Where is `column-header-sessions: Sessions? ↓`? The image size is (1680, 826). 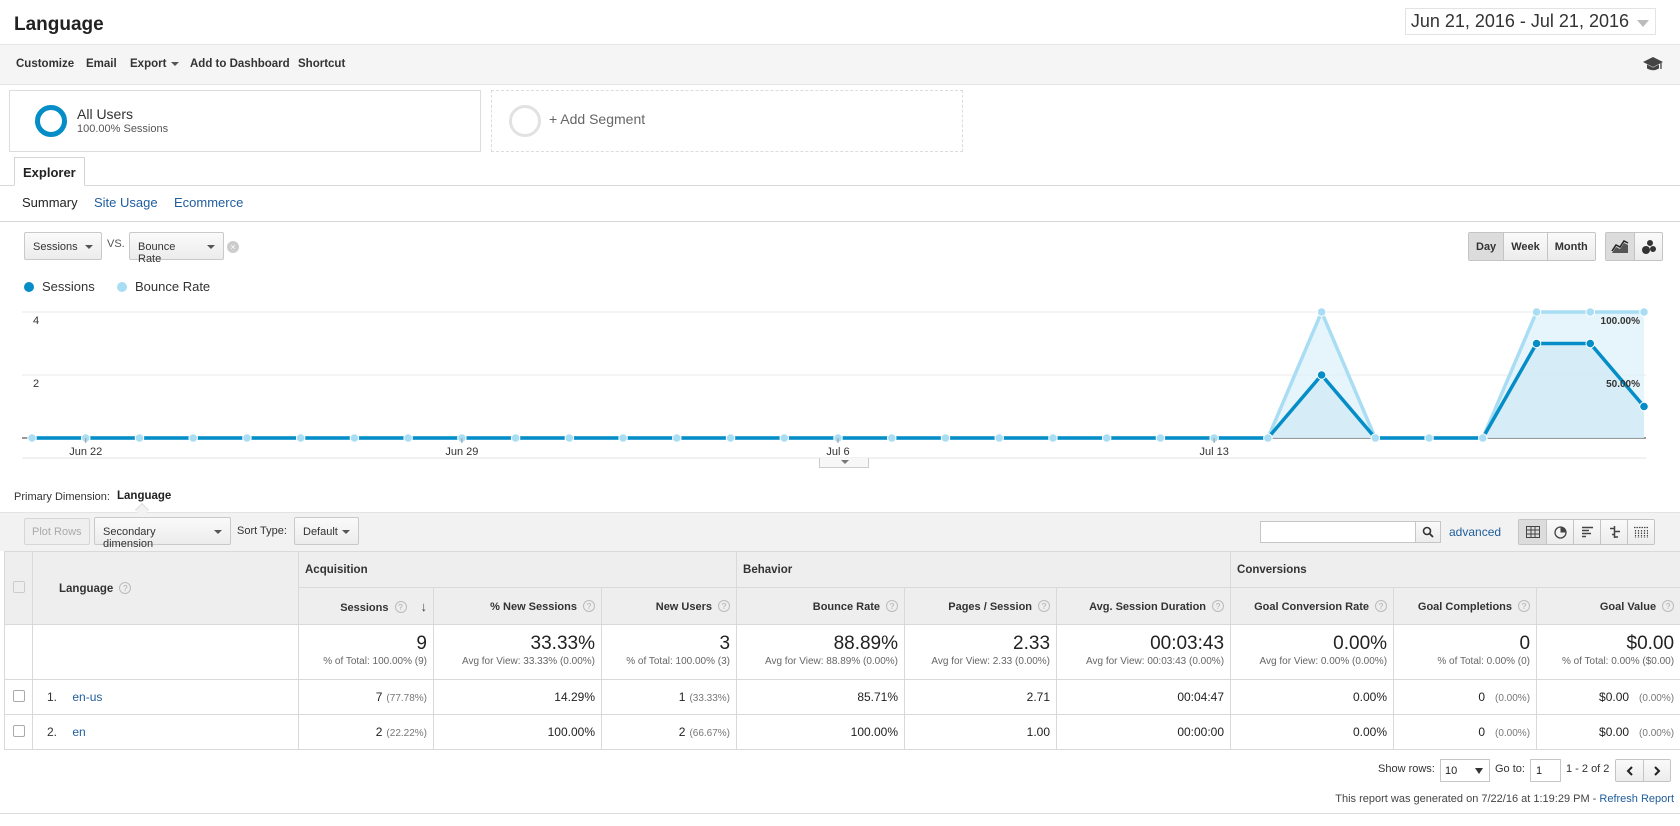 column-header-sessions: Sessions? ↓ is located at coordinates (366, 606).